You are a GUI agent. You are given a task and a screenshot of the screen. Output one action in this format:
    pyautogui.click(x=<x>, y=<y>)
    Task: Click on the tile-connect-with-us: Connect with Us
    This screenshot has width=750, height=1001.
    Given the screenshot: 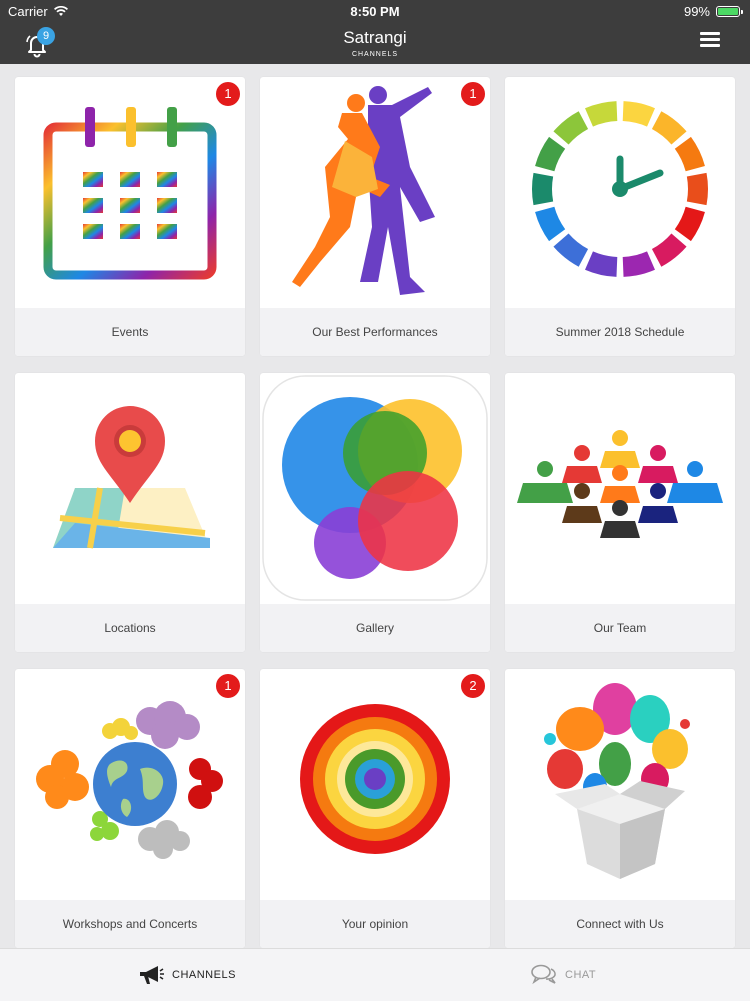 What is the action you would take?
    pyautogui.click(x=620, y=808)
    